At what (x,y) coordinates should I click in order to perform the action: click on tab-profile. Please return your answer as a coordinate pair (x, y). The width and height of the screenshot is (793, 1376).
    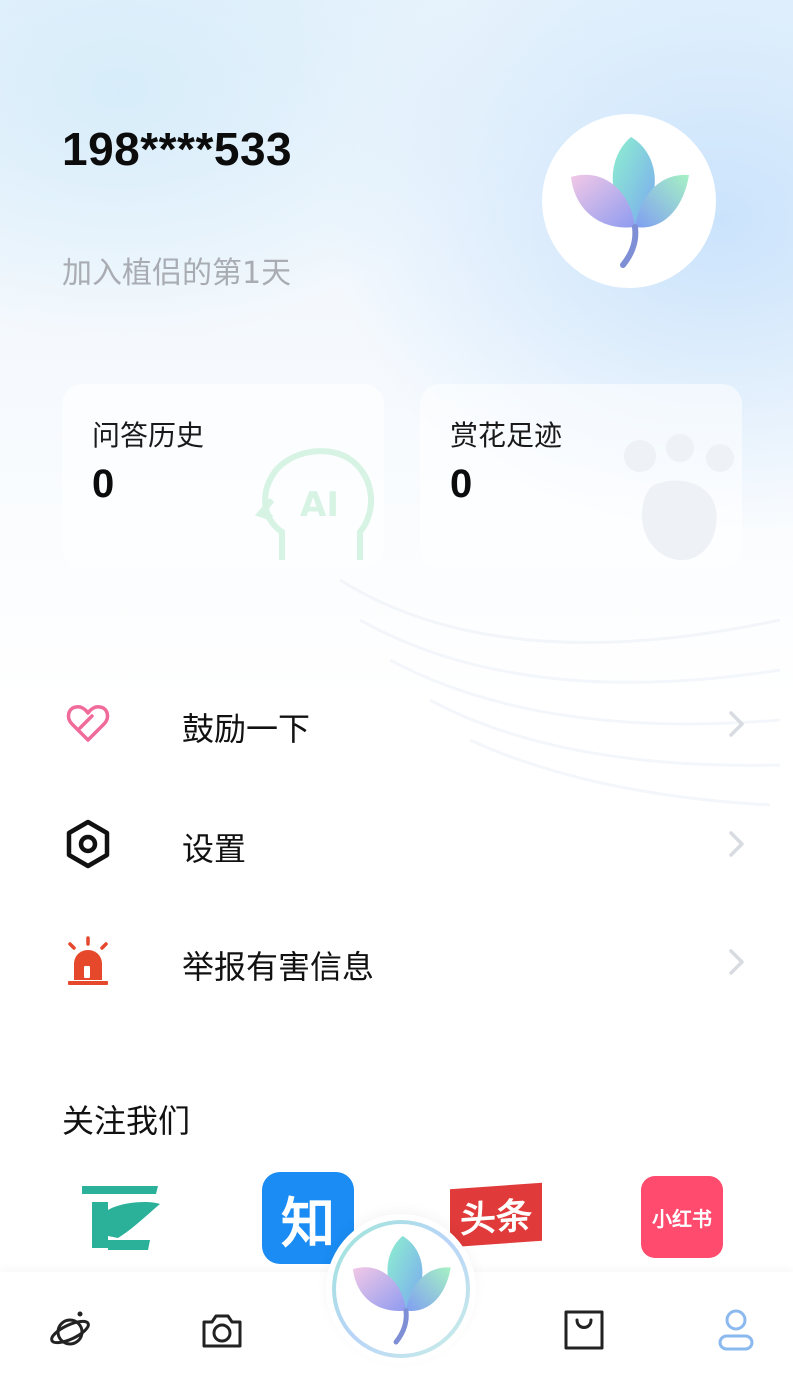
    Looking at the image, I should click on (736, 1330).